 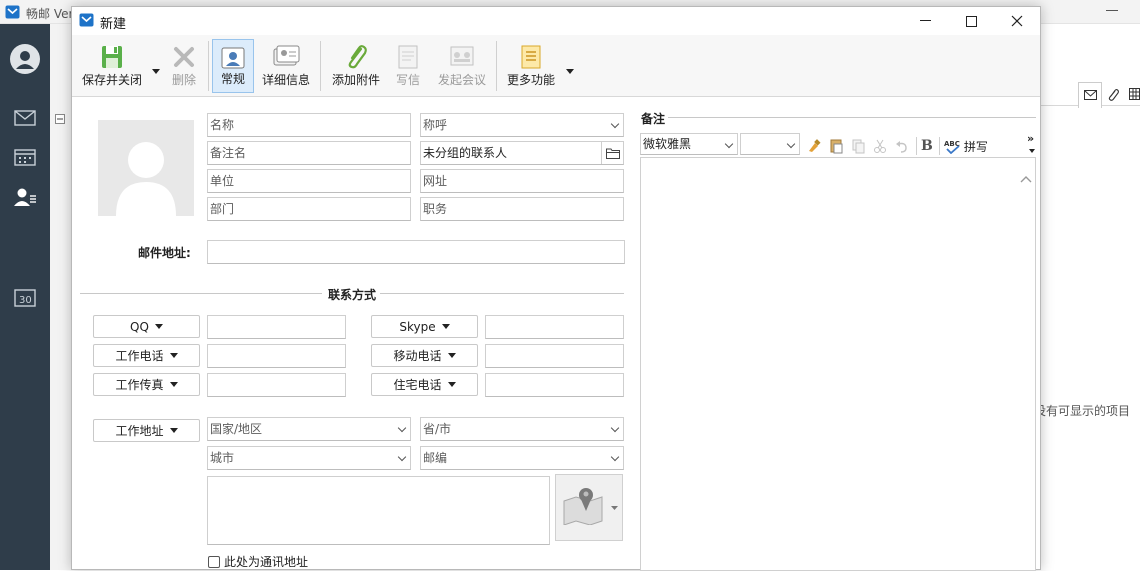 I want to click on province-select: 省/市, so click(x=522, y=429).